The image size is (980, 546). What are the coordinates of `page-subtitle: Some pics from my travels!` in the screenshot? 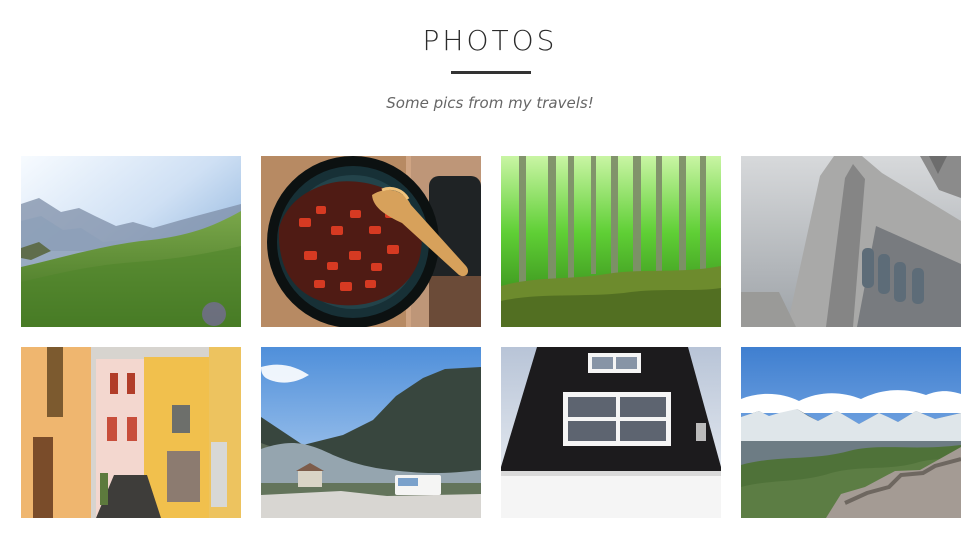 It's located at (490, 103).